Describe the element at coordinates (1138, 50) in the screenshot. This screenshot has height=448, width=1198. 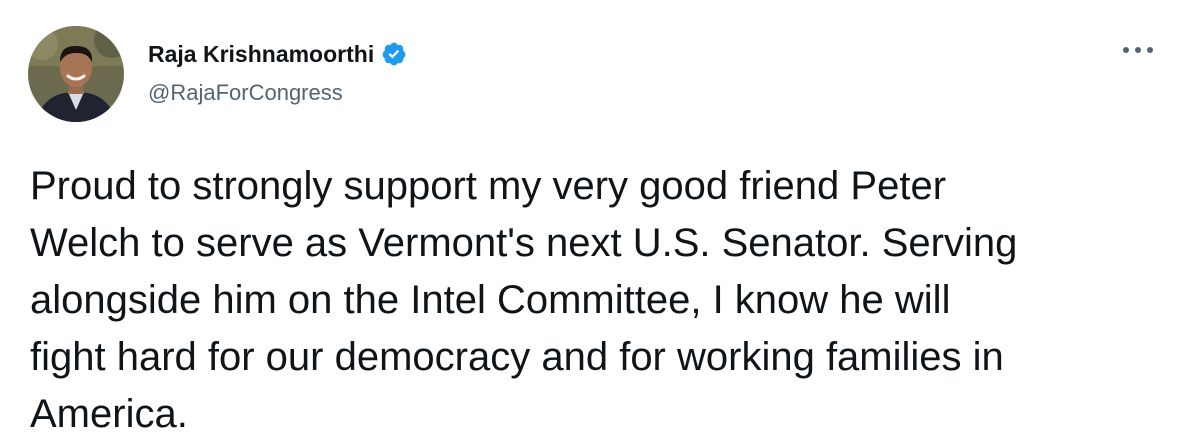
I see `more-options-icon` at that location.